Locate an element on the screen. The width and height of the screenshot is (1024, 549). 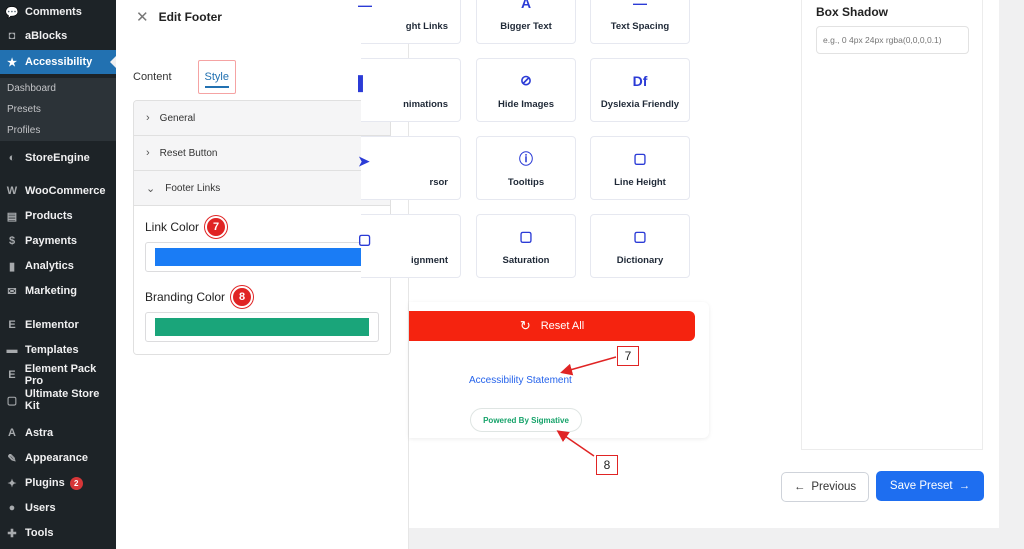
tile-animations: ▌ nimations is located at coordinates (409, 90).